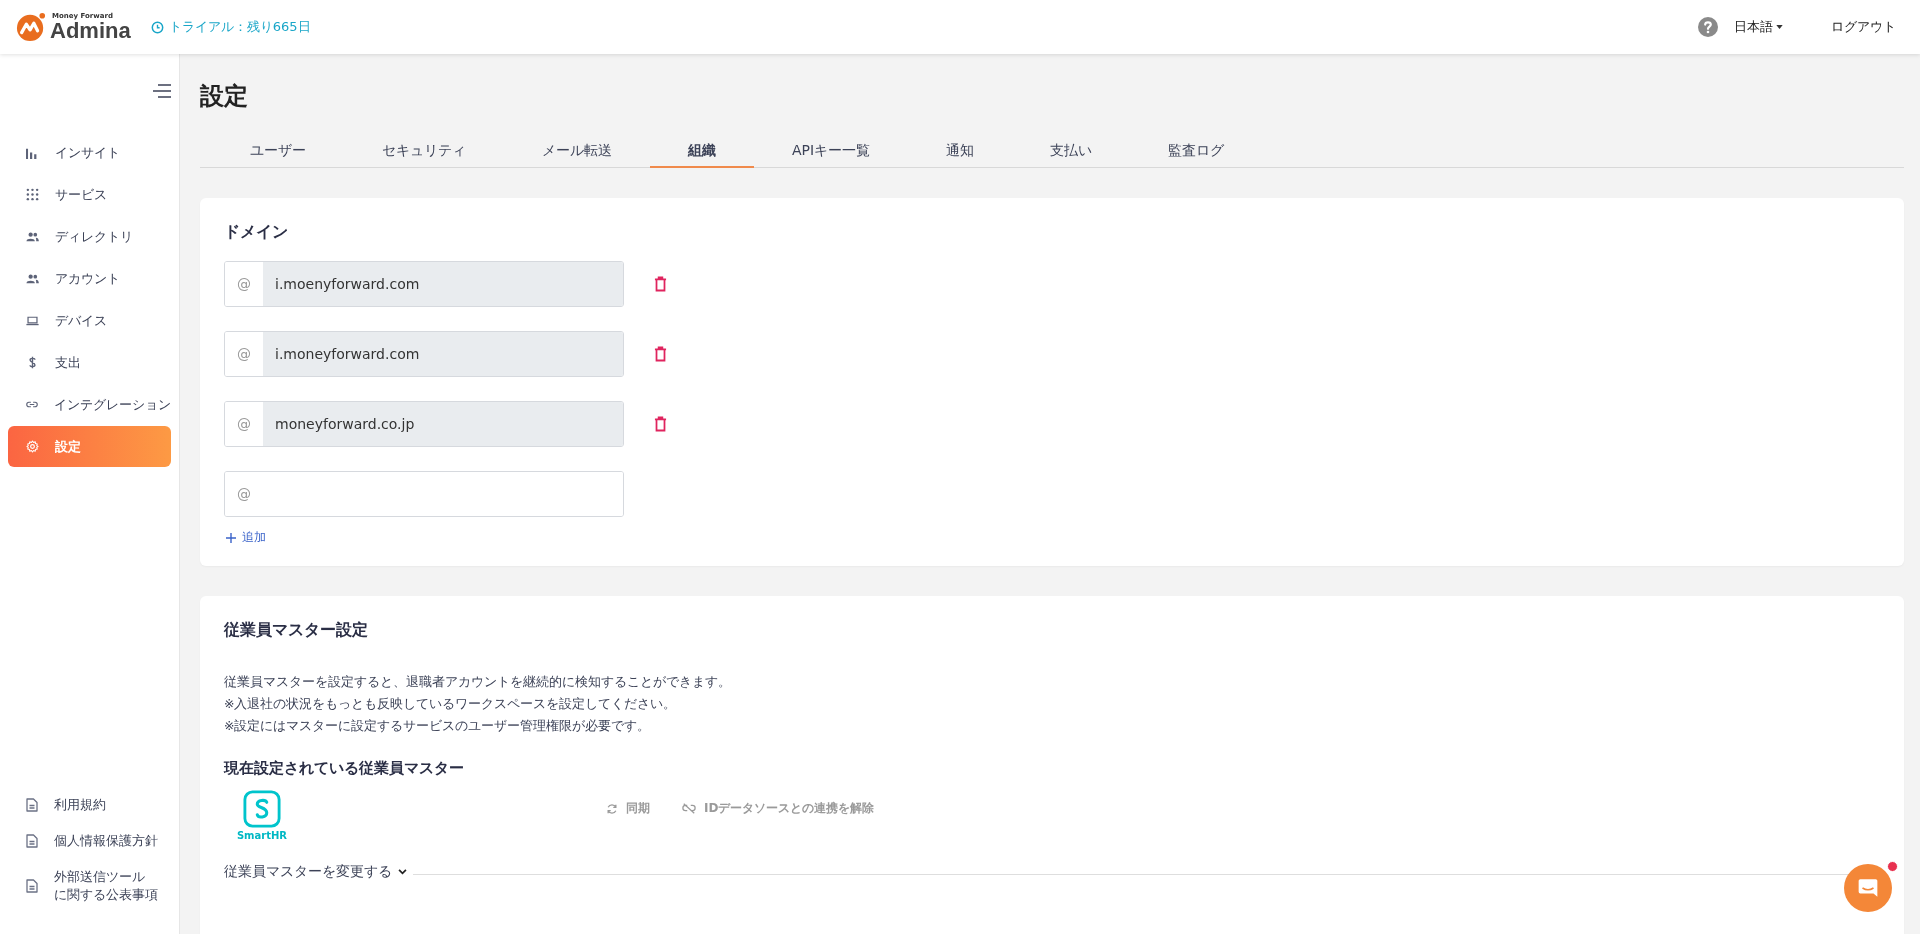 The height and width of the screenshot is (934, 1920). What do you see at coordinates (344, 768) in the screenshot?
I see `subsection-title: 現在設定されている従業員マスター` at bounding box center [344, 768].